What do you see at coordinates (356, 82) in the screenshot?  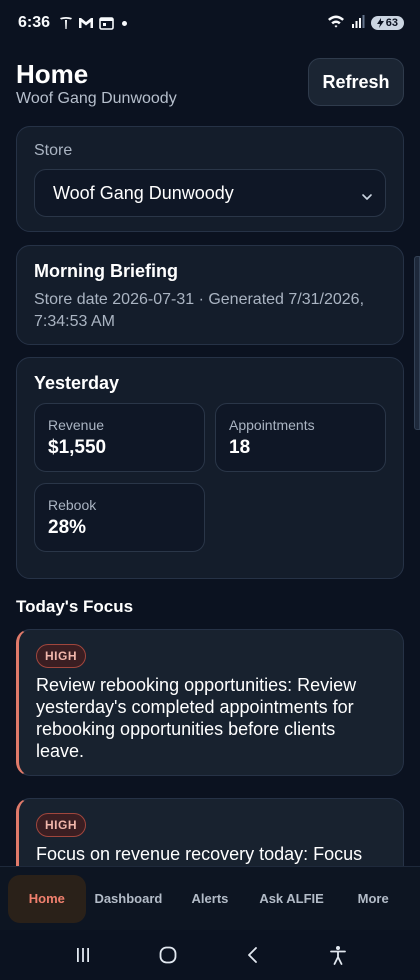 I see `refresh-button: Refresh` at bounding box center [356, 82].